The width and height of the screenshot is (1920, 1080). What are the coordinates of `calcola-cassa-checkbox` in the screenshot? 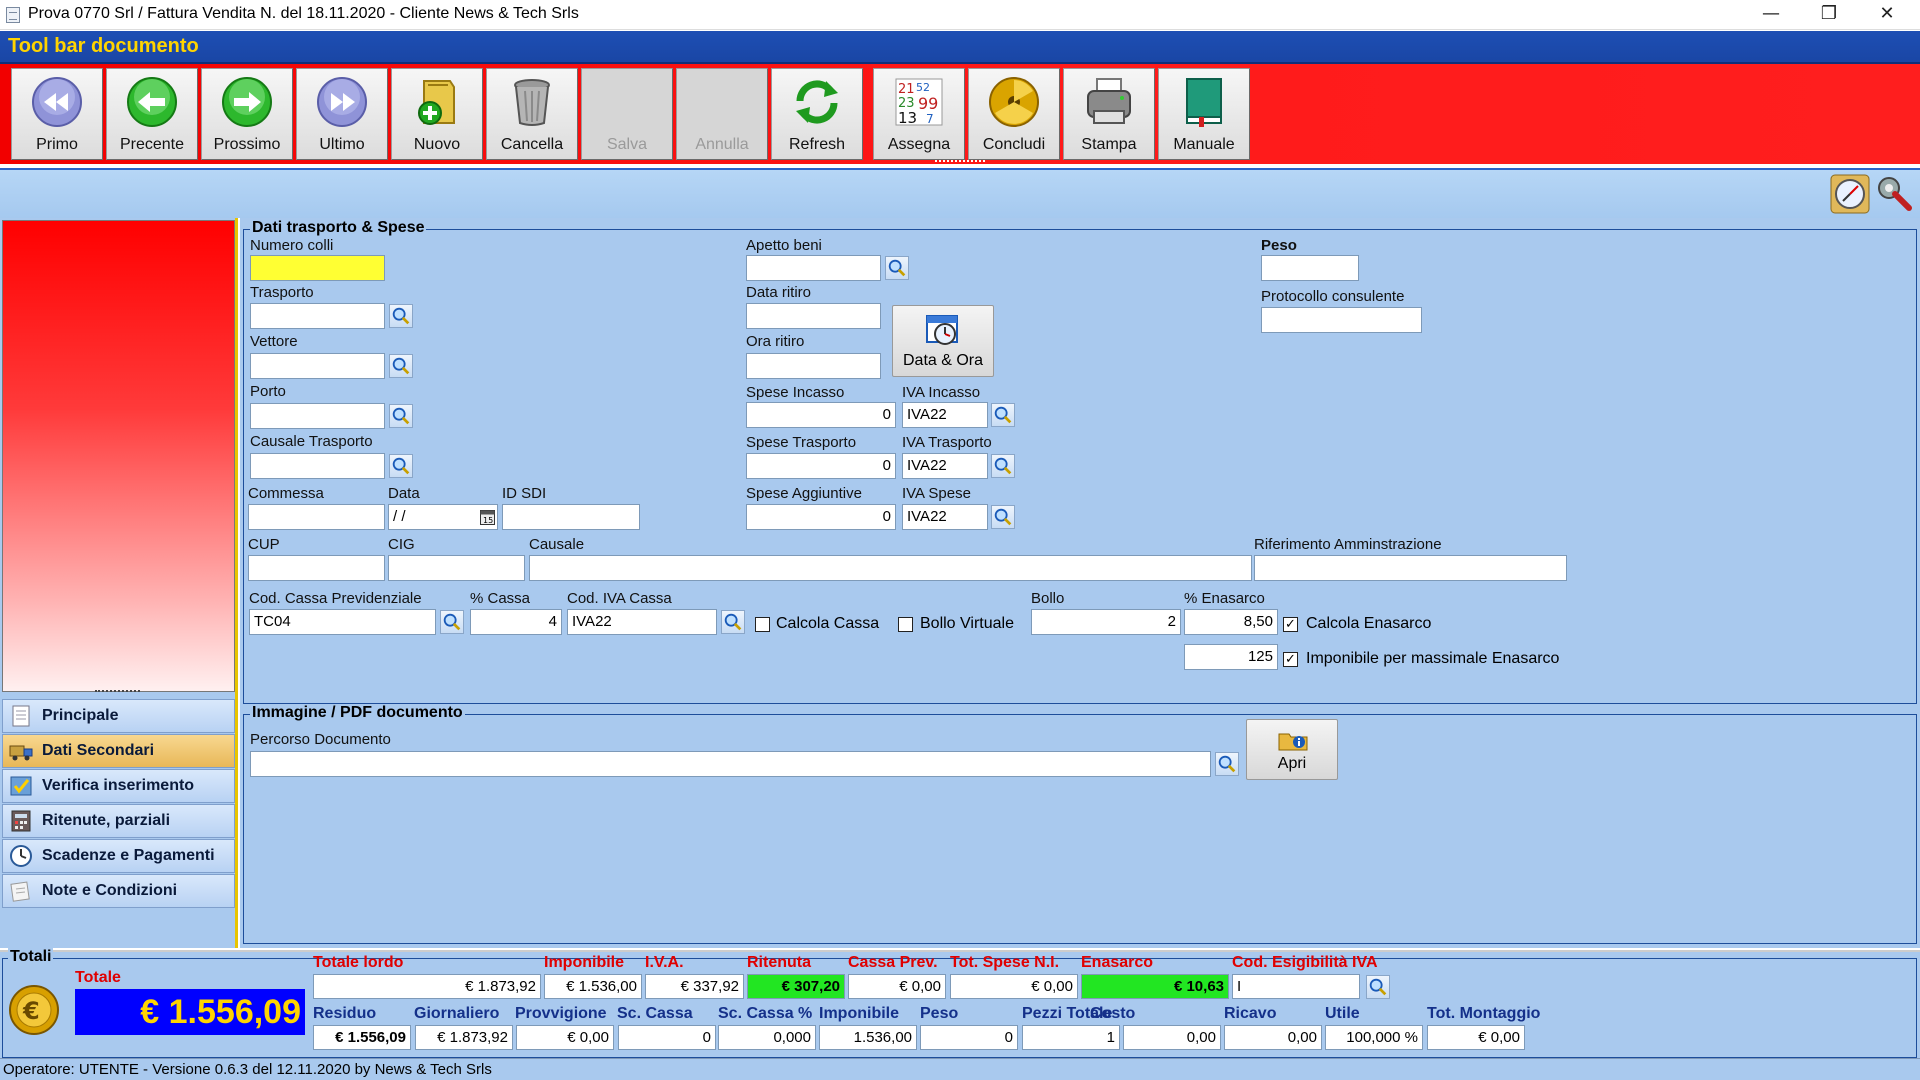 It's located at (762, 624).